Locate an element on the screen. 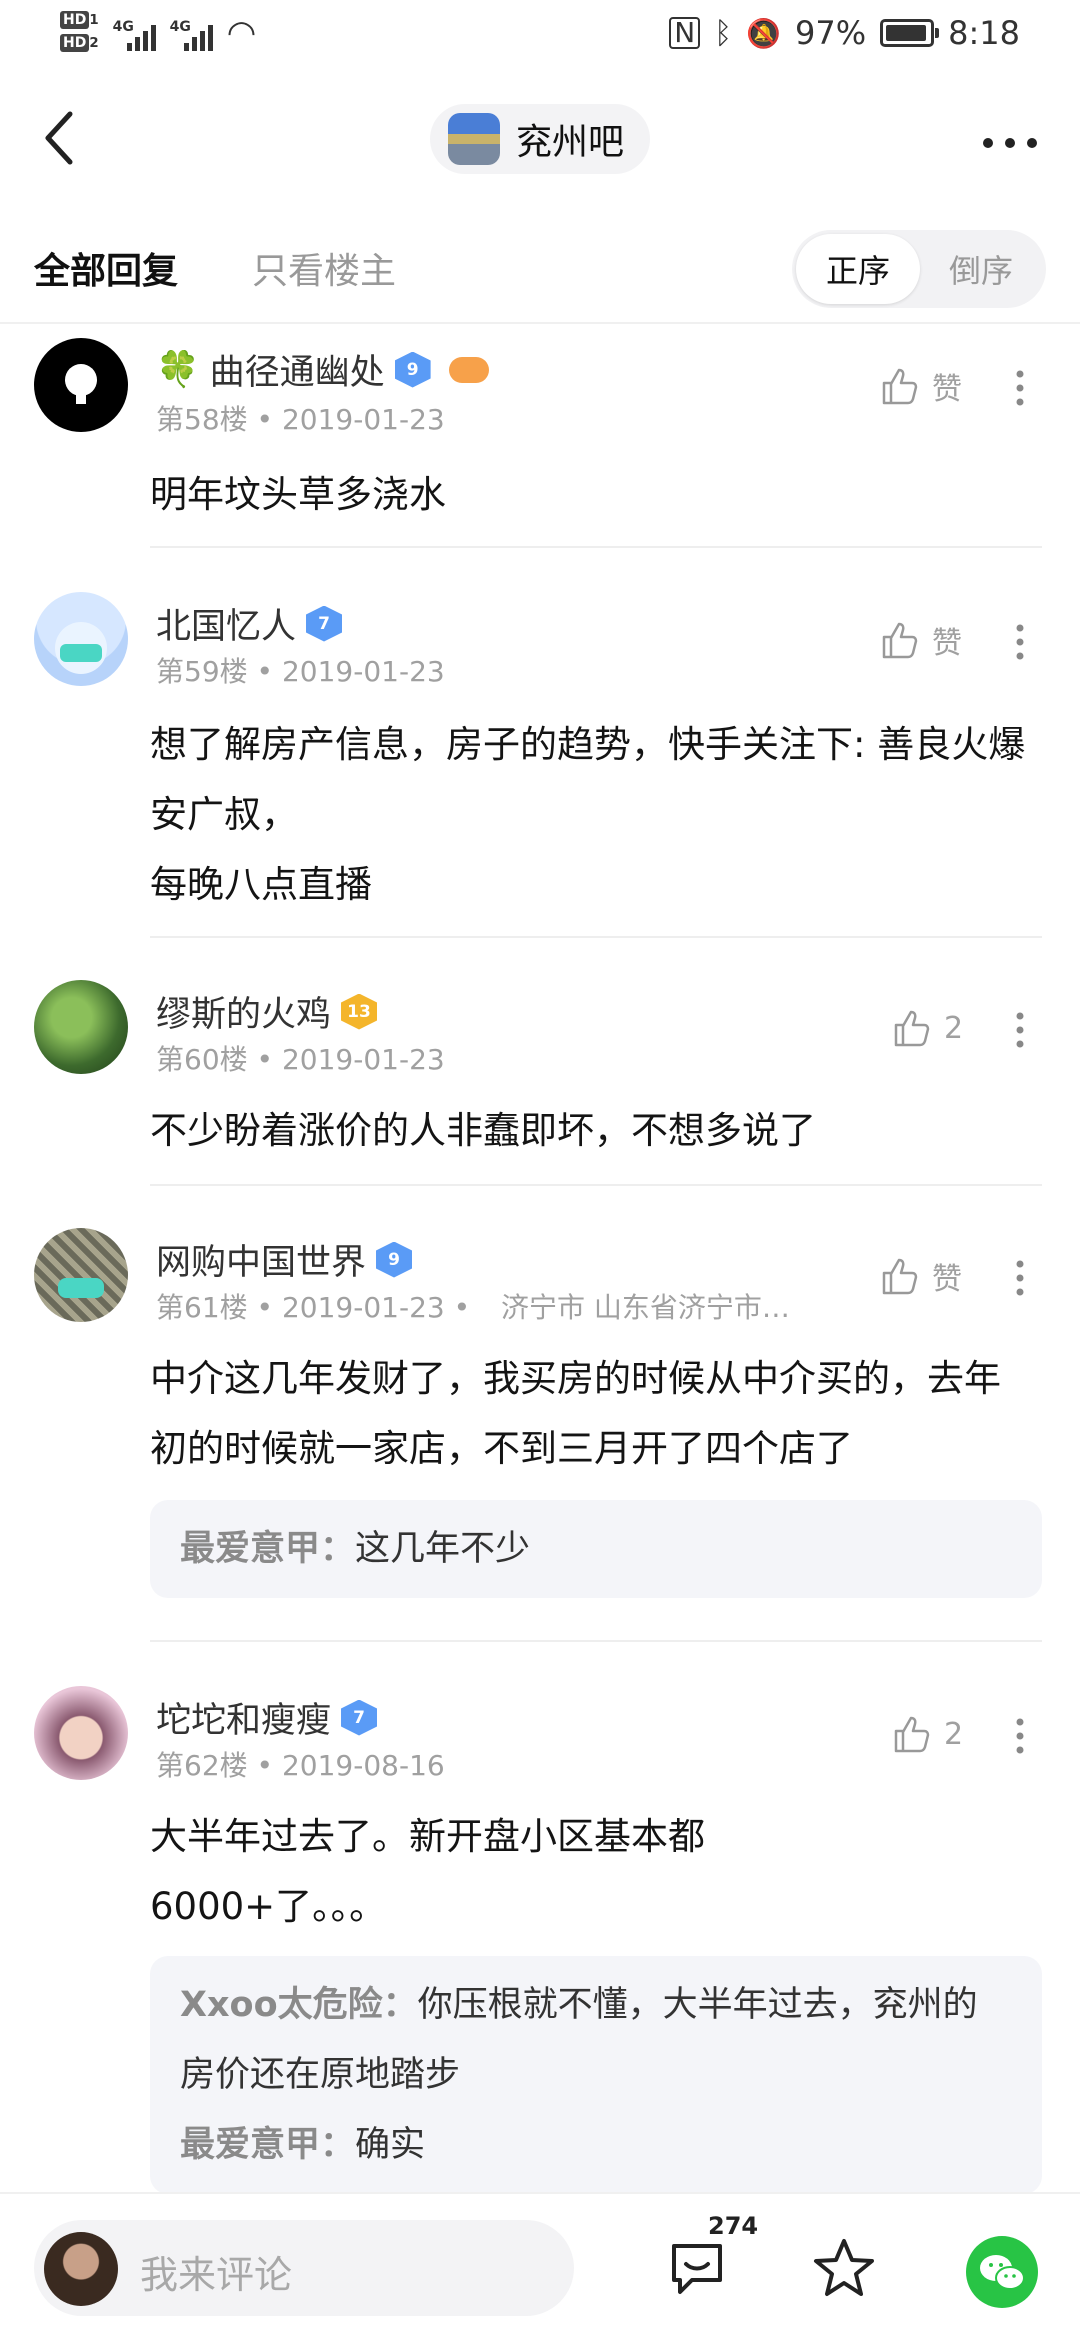 This screenshot has height=2342, width=1080. sort-asc-button: 正序 is located at coordinates (858, 269).